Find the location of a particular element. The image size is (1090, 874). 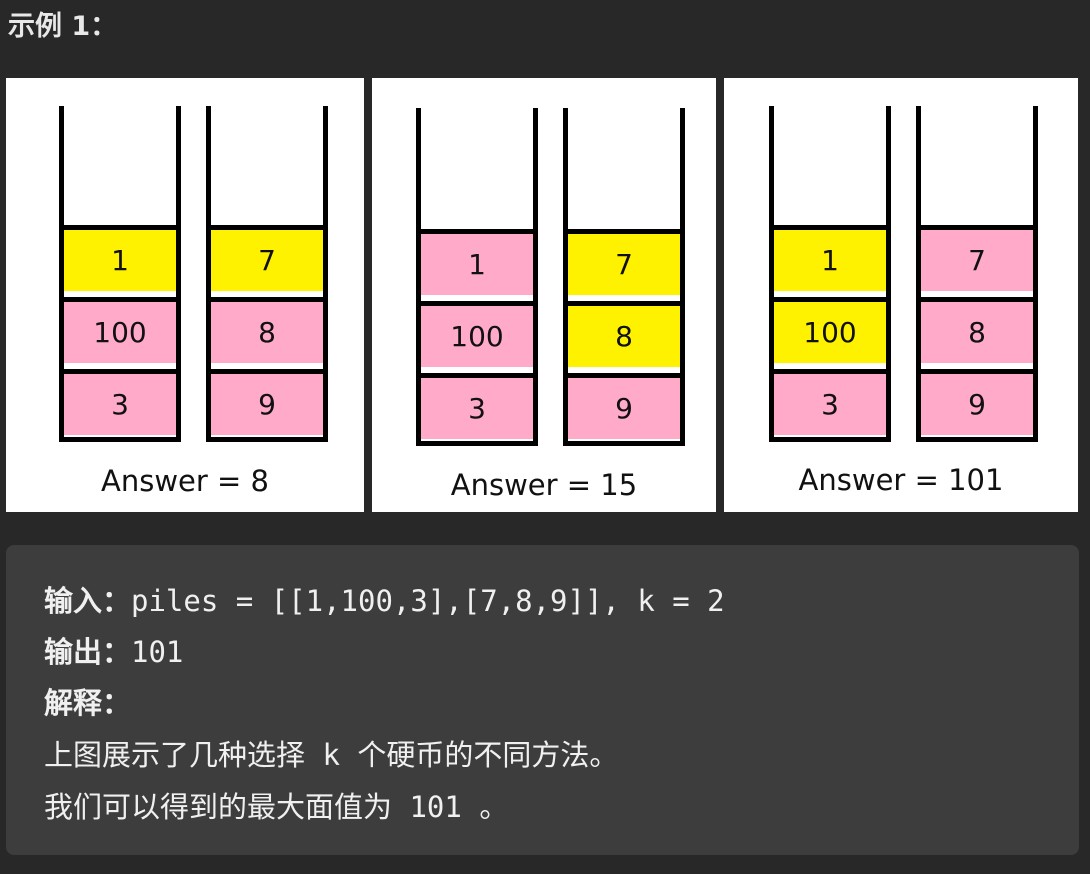

explain-heading: 解释： is located at coordinates (87, 701).